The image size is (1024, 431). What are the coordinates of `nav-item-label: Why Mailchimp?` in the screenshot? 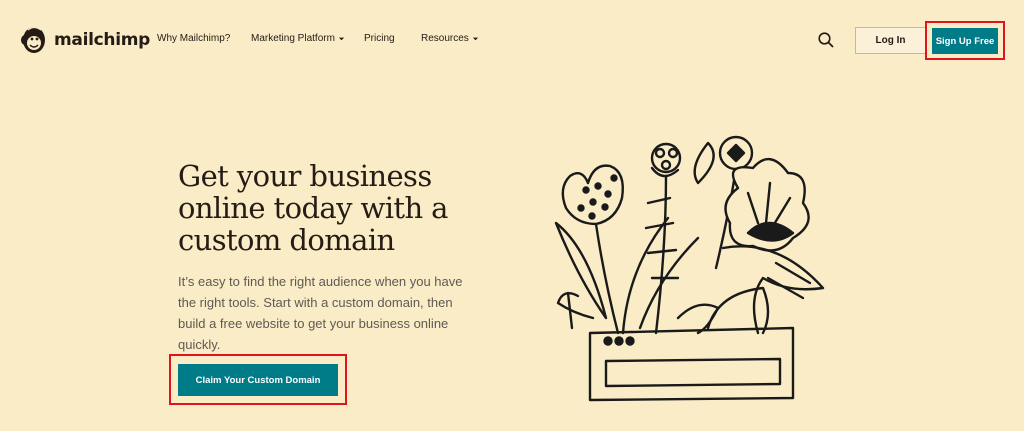 It's located at (194, 38).